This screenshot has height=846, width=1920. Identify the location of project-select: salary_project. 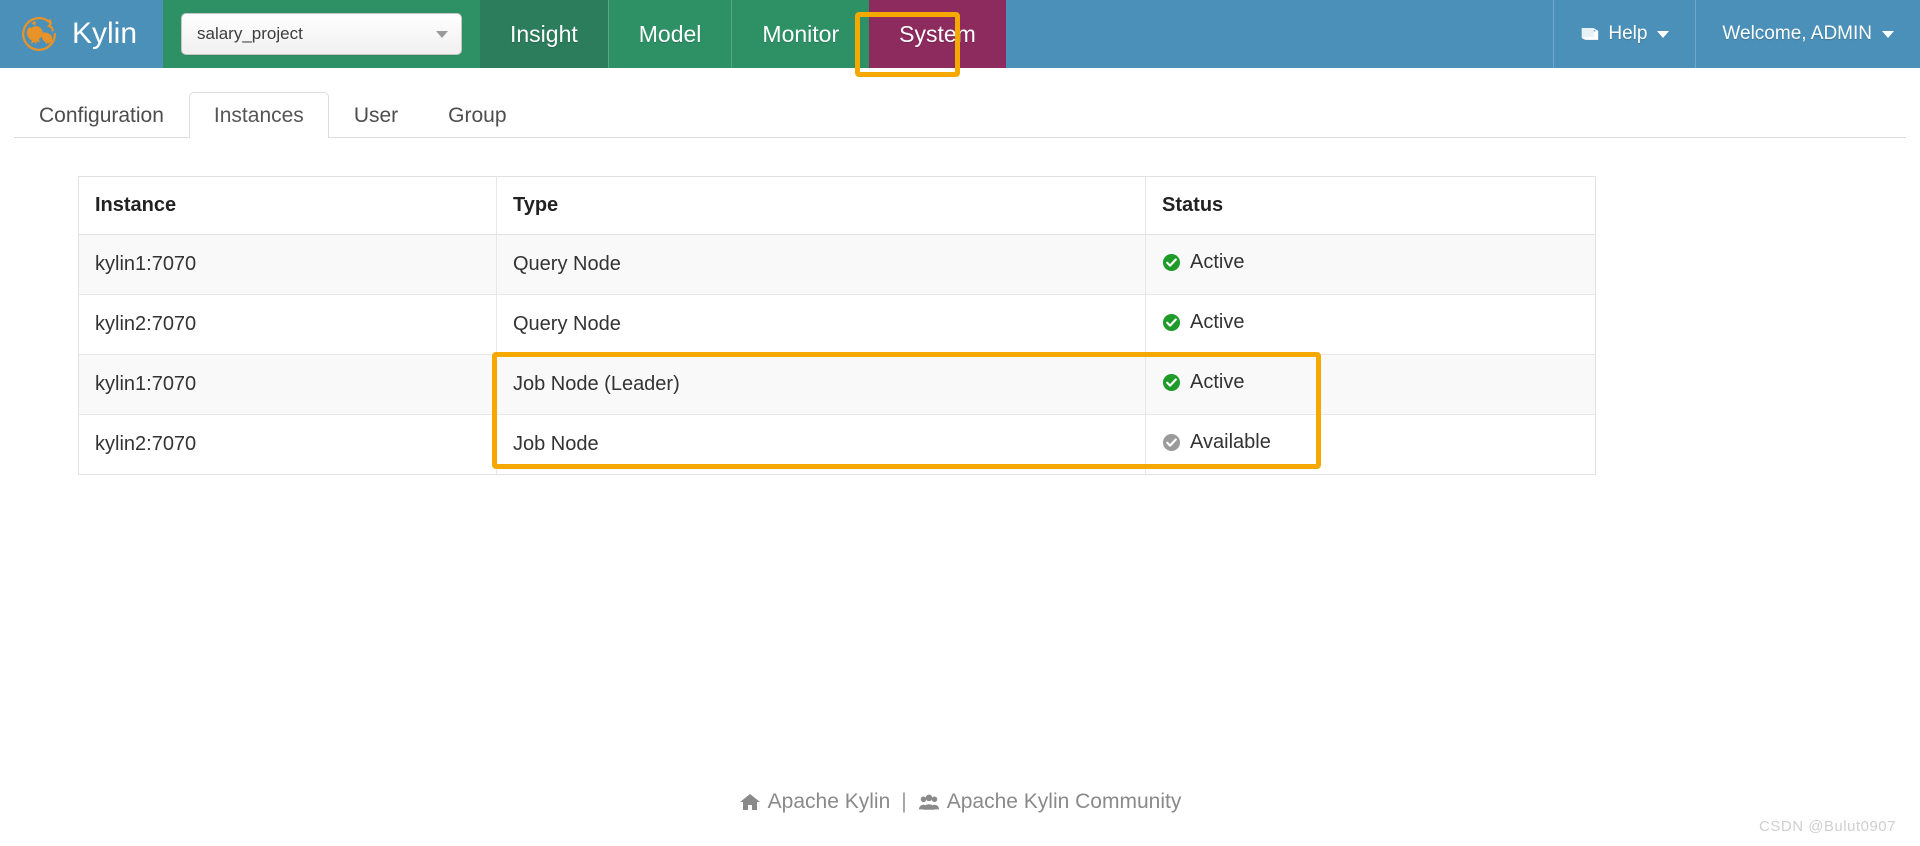
(321, 34).